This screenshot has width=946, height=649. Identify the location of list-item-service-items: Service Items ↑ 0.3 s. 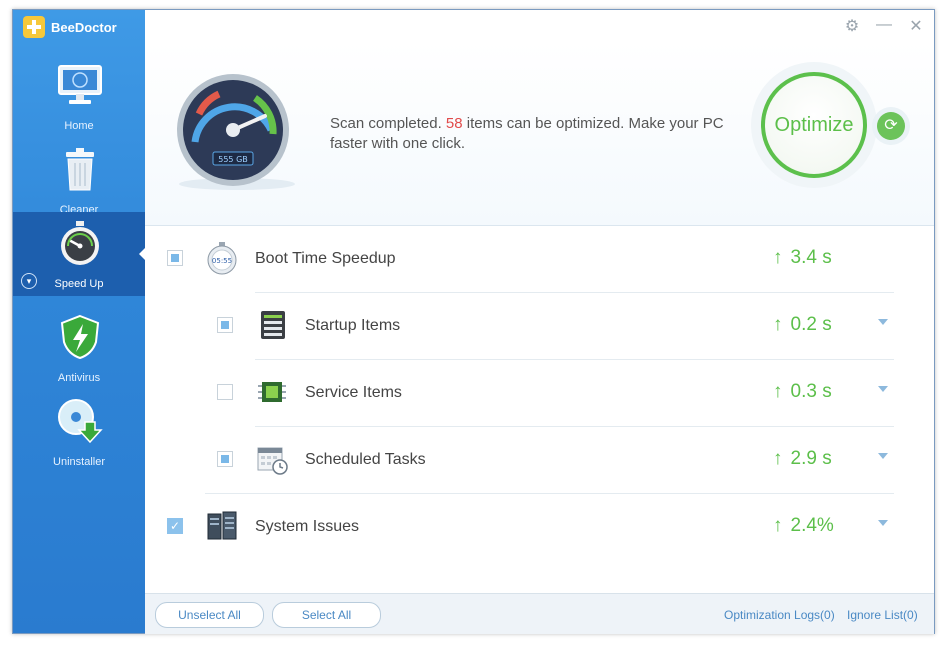
(539, 393).